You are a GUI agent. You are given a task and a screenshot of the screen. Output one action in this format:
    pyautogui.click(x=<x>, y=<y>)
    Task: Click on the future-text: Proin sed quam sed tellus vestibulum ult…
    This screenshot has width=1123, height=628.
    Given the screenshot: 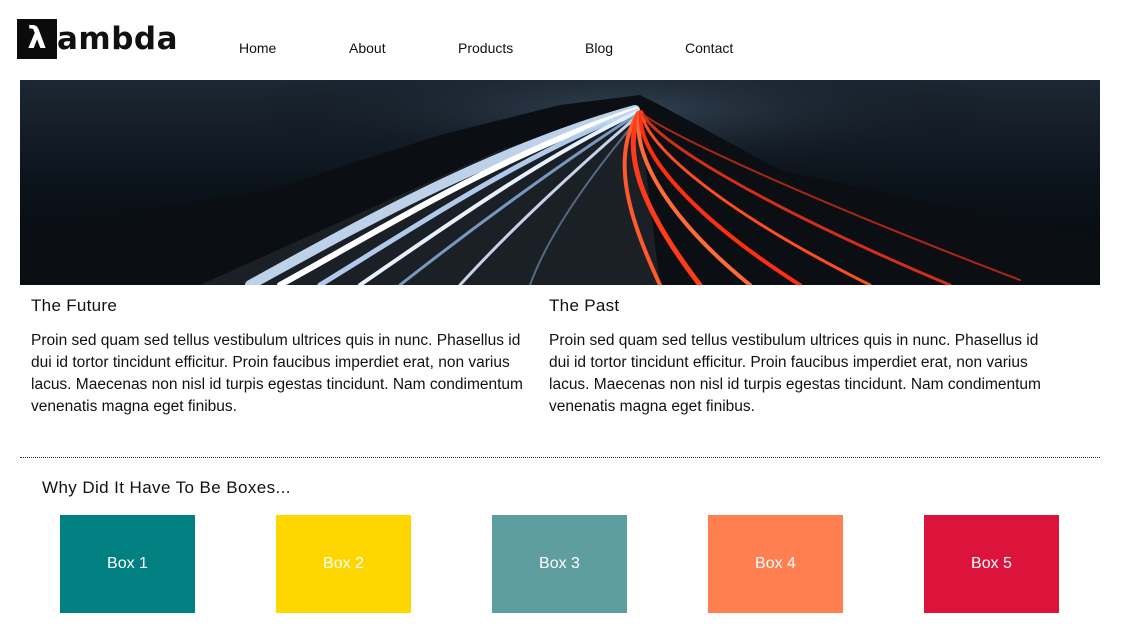 What is the action you would take?
    pyautogui.click(x=277, y=373)
    